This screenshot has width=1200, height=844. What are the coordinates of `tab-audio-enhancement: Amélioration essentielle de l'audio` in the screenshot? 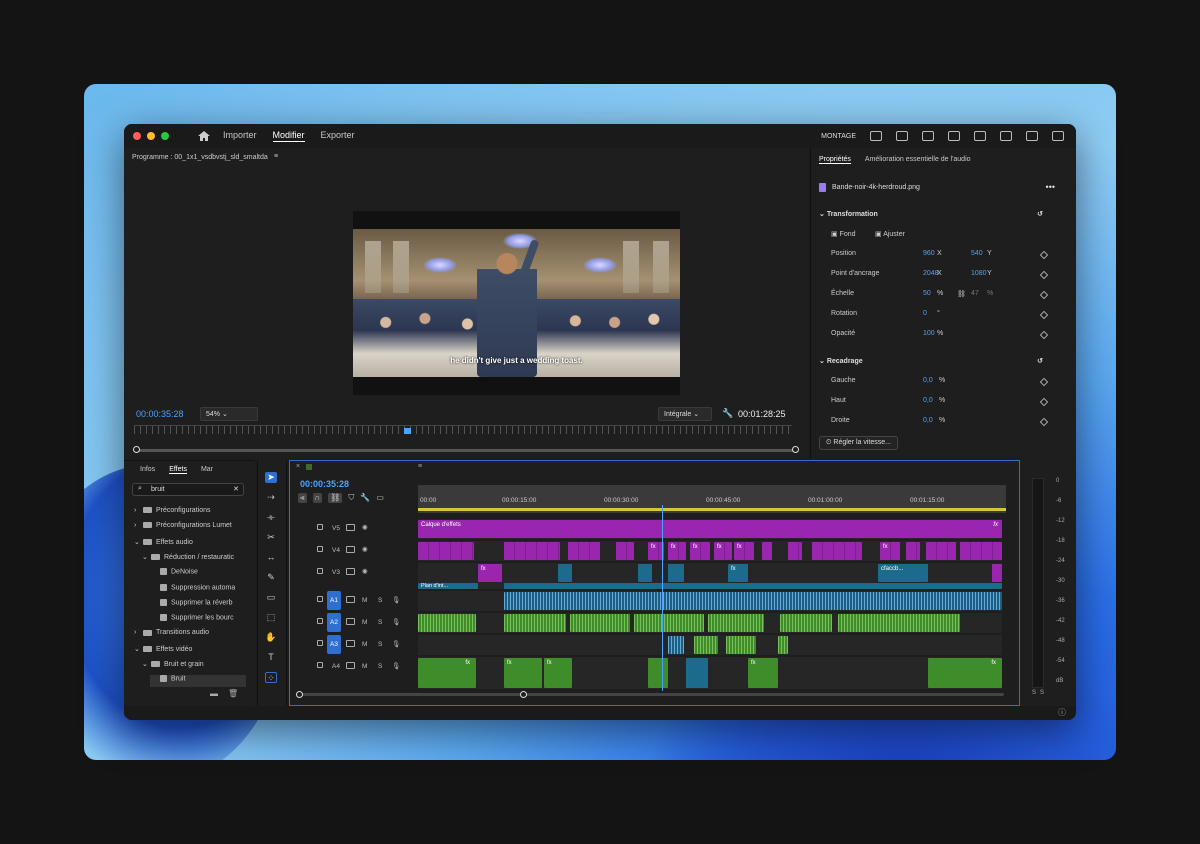 It's located at (918, 160).